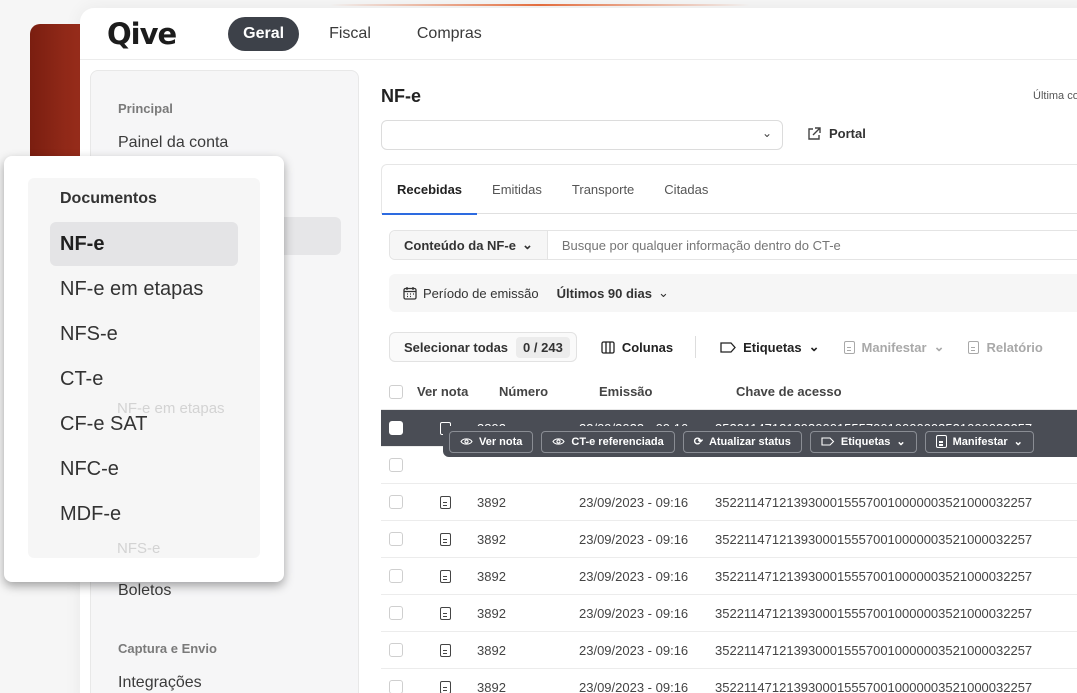 This screenshot has width=1077, height=693. What do you see at coordinates (637, 347) in the screenshot?
I see `columns-button: Colunas` at bounding box center [637, 347].